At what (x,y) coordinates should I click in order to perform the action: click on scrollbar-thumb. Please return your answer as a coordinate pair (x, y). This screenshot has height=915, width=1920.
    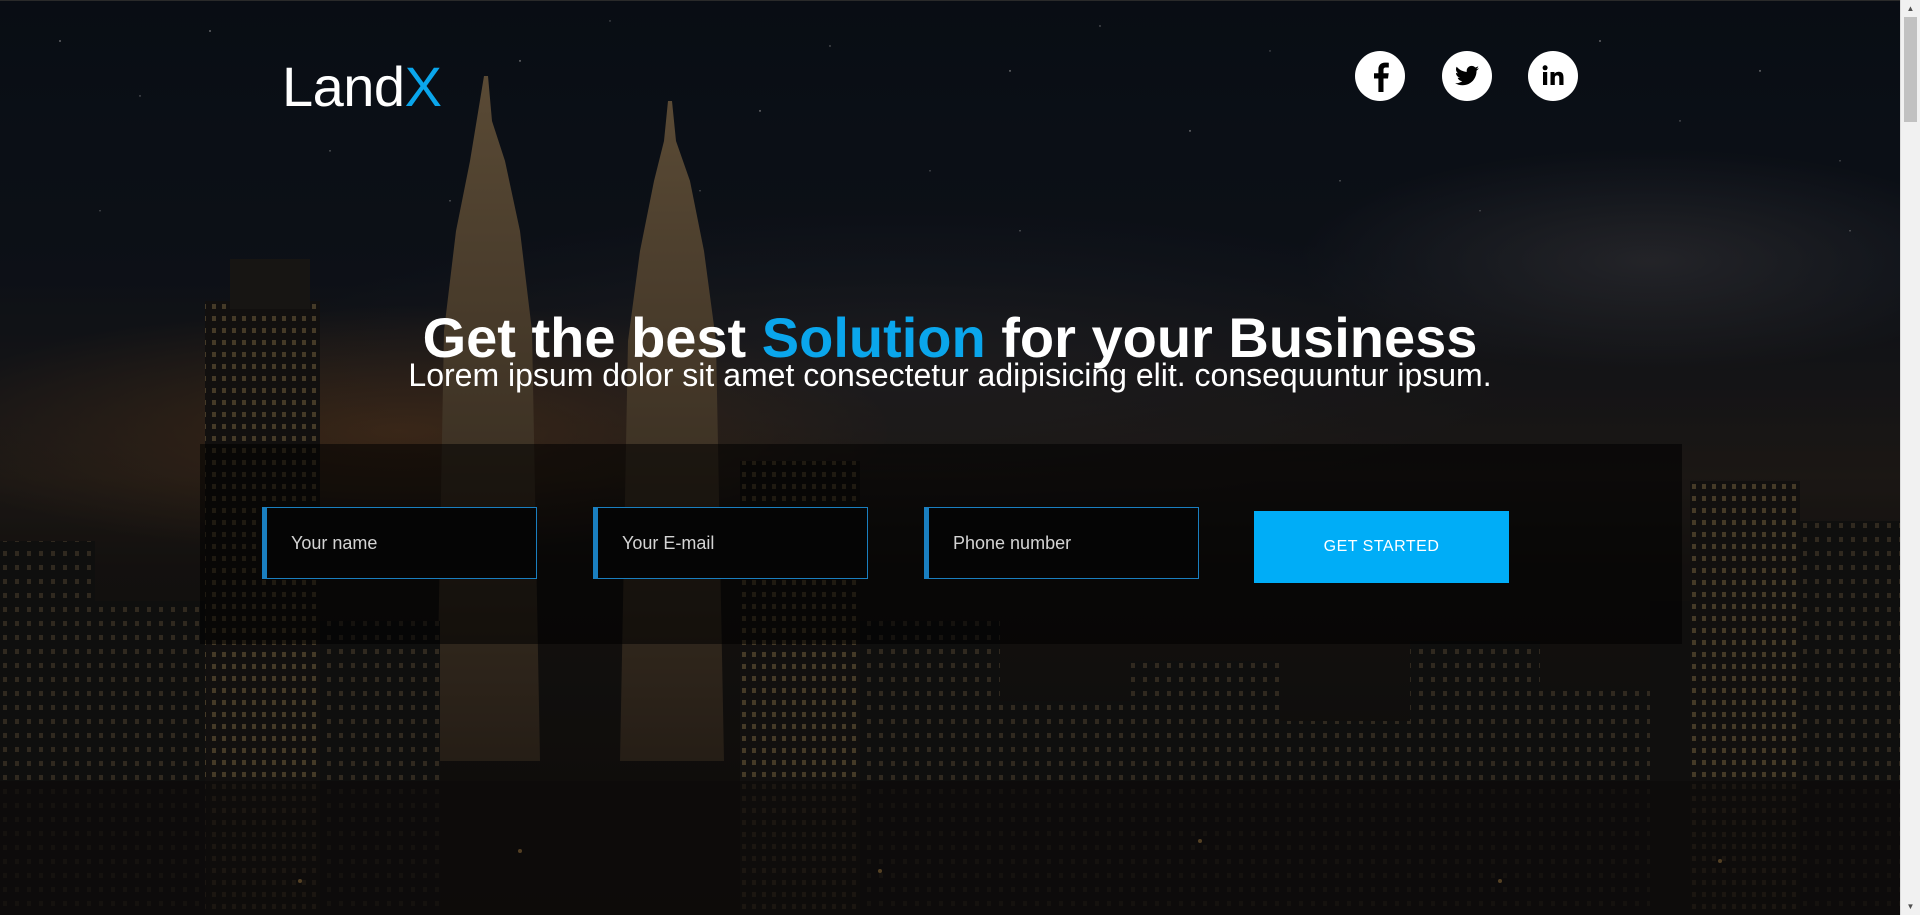
    Looking at the image, I should click on (1910, 69).